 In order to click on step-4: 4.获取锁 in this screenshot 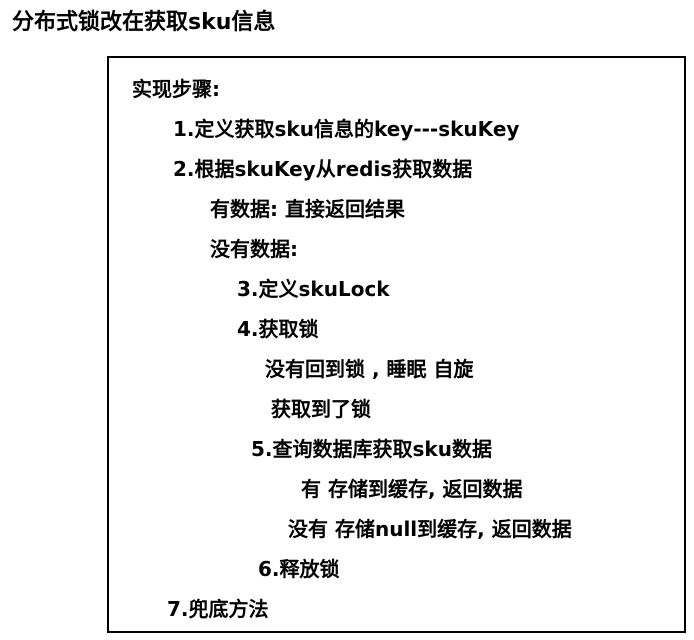, I will do `click(278, 329)`.